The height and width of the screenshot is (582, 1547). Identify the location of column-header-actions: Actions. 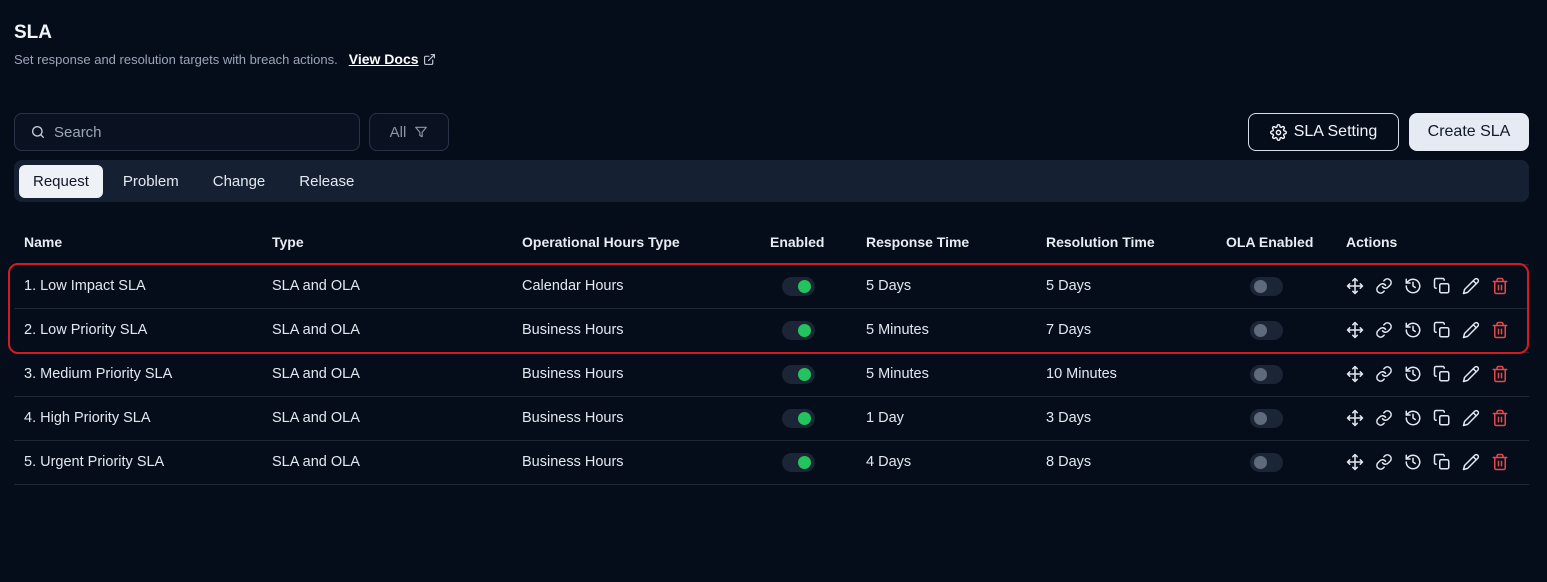
(1432, 242).